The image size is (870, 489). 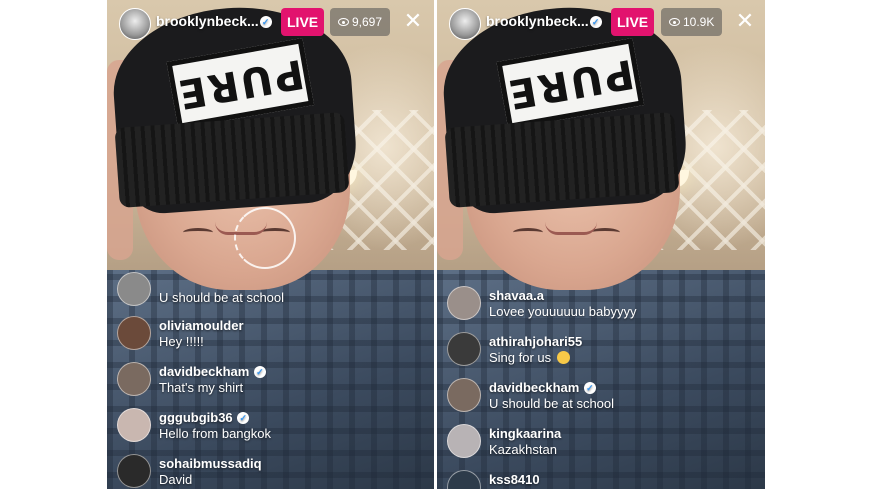 I want to click on comment-item: davidbeckham ✓ U should be at school, so click(x=602, y=397).